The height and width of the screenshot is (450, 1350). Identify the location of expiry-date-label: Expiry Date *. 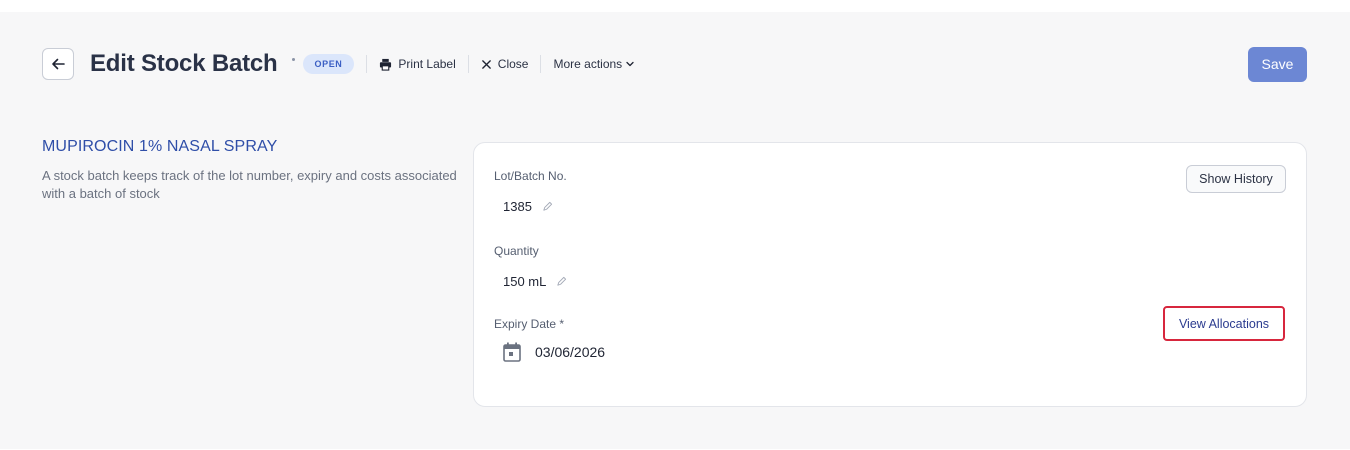
(529, 324).